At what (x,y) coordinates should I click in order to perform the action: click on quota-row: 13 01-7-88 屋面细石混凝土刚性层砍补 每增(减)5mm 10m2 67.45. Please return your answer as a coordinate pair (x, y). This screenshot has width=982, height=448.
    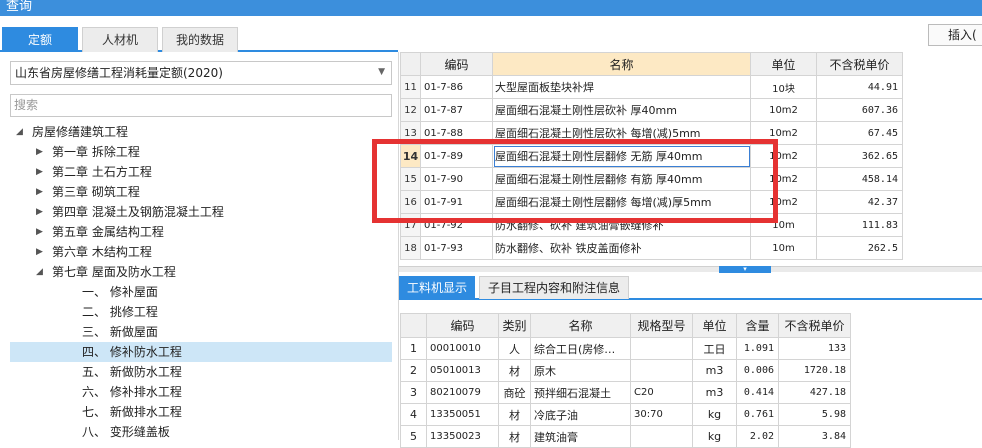
    Looking at the image, I should click on (651, 133).